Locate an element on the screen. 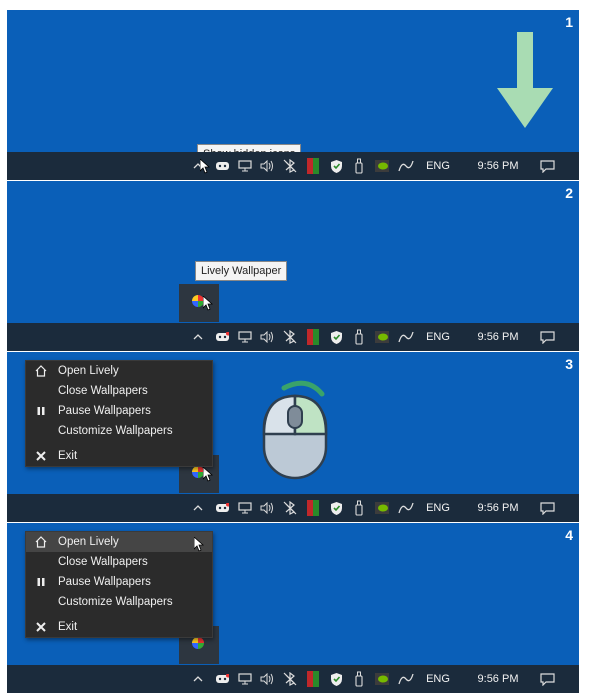 This screenshot has height=700, width=589. step-number: 4 is located at coordinates (569, 535).